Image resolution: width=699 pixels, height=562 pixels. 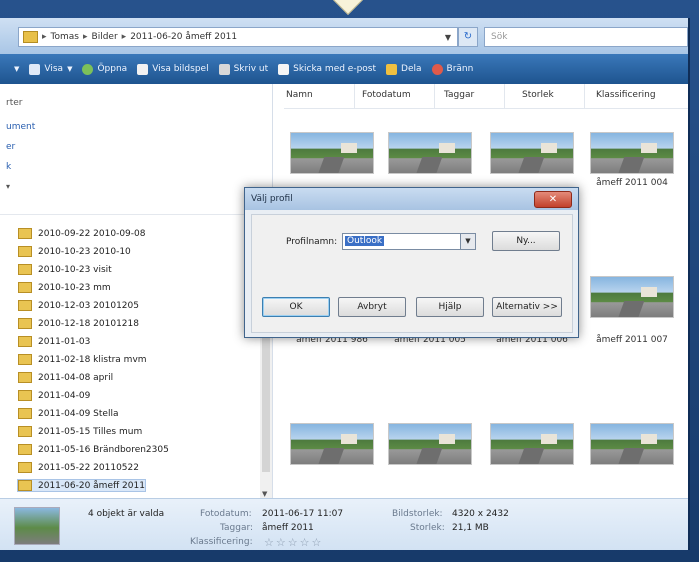 What do you see at coordinates (327, 69) in the screenshot?
I see `email-button: Skicka med e-post` at bounding box center [327, 69].